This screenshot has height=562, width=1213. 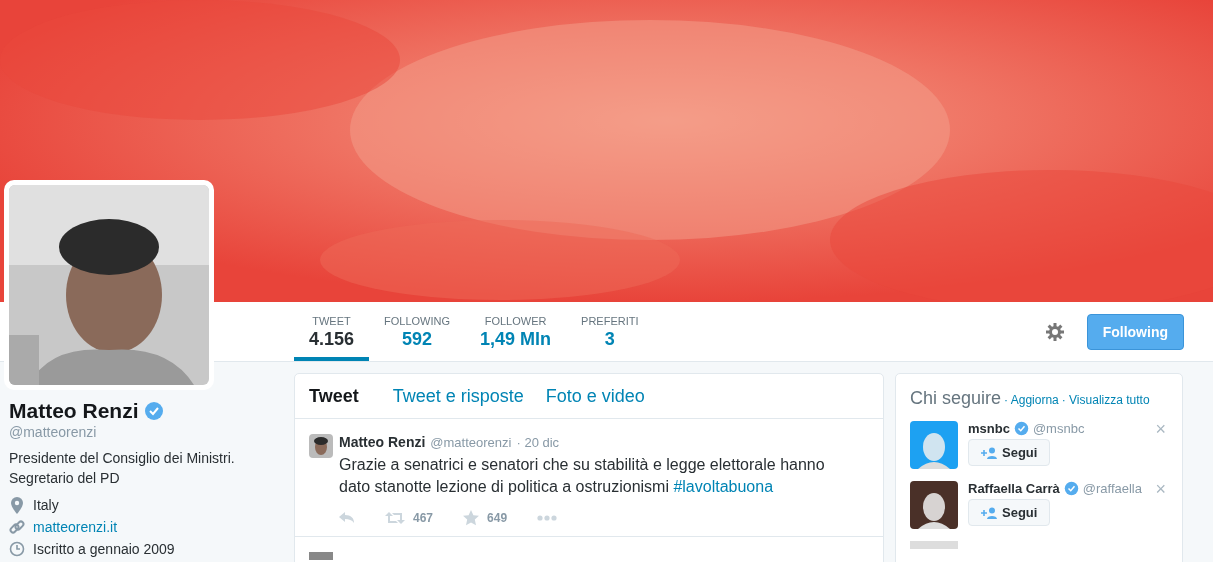 What do you see at coordinates (600, 396) in the screenshot?
I see `timeline-tab: Foto e video` at bounding box center [600, 396].